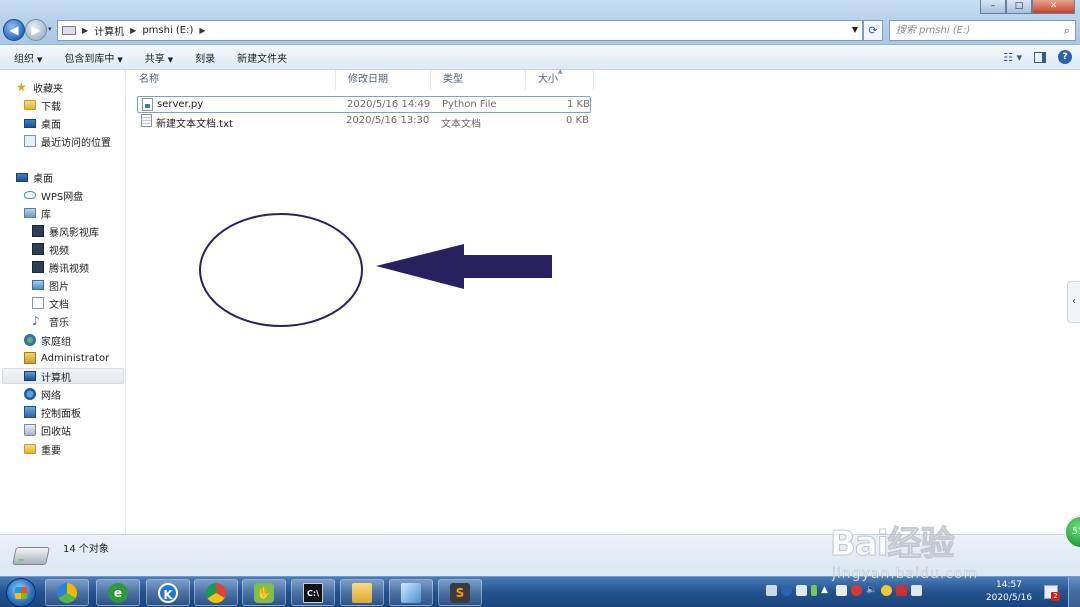 The width and height of the screenshot is (1080, 607). I want to click on sidebar-item-videos: 视频, so click(50, 249).